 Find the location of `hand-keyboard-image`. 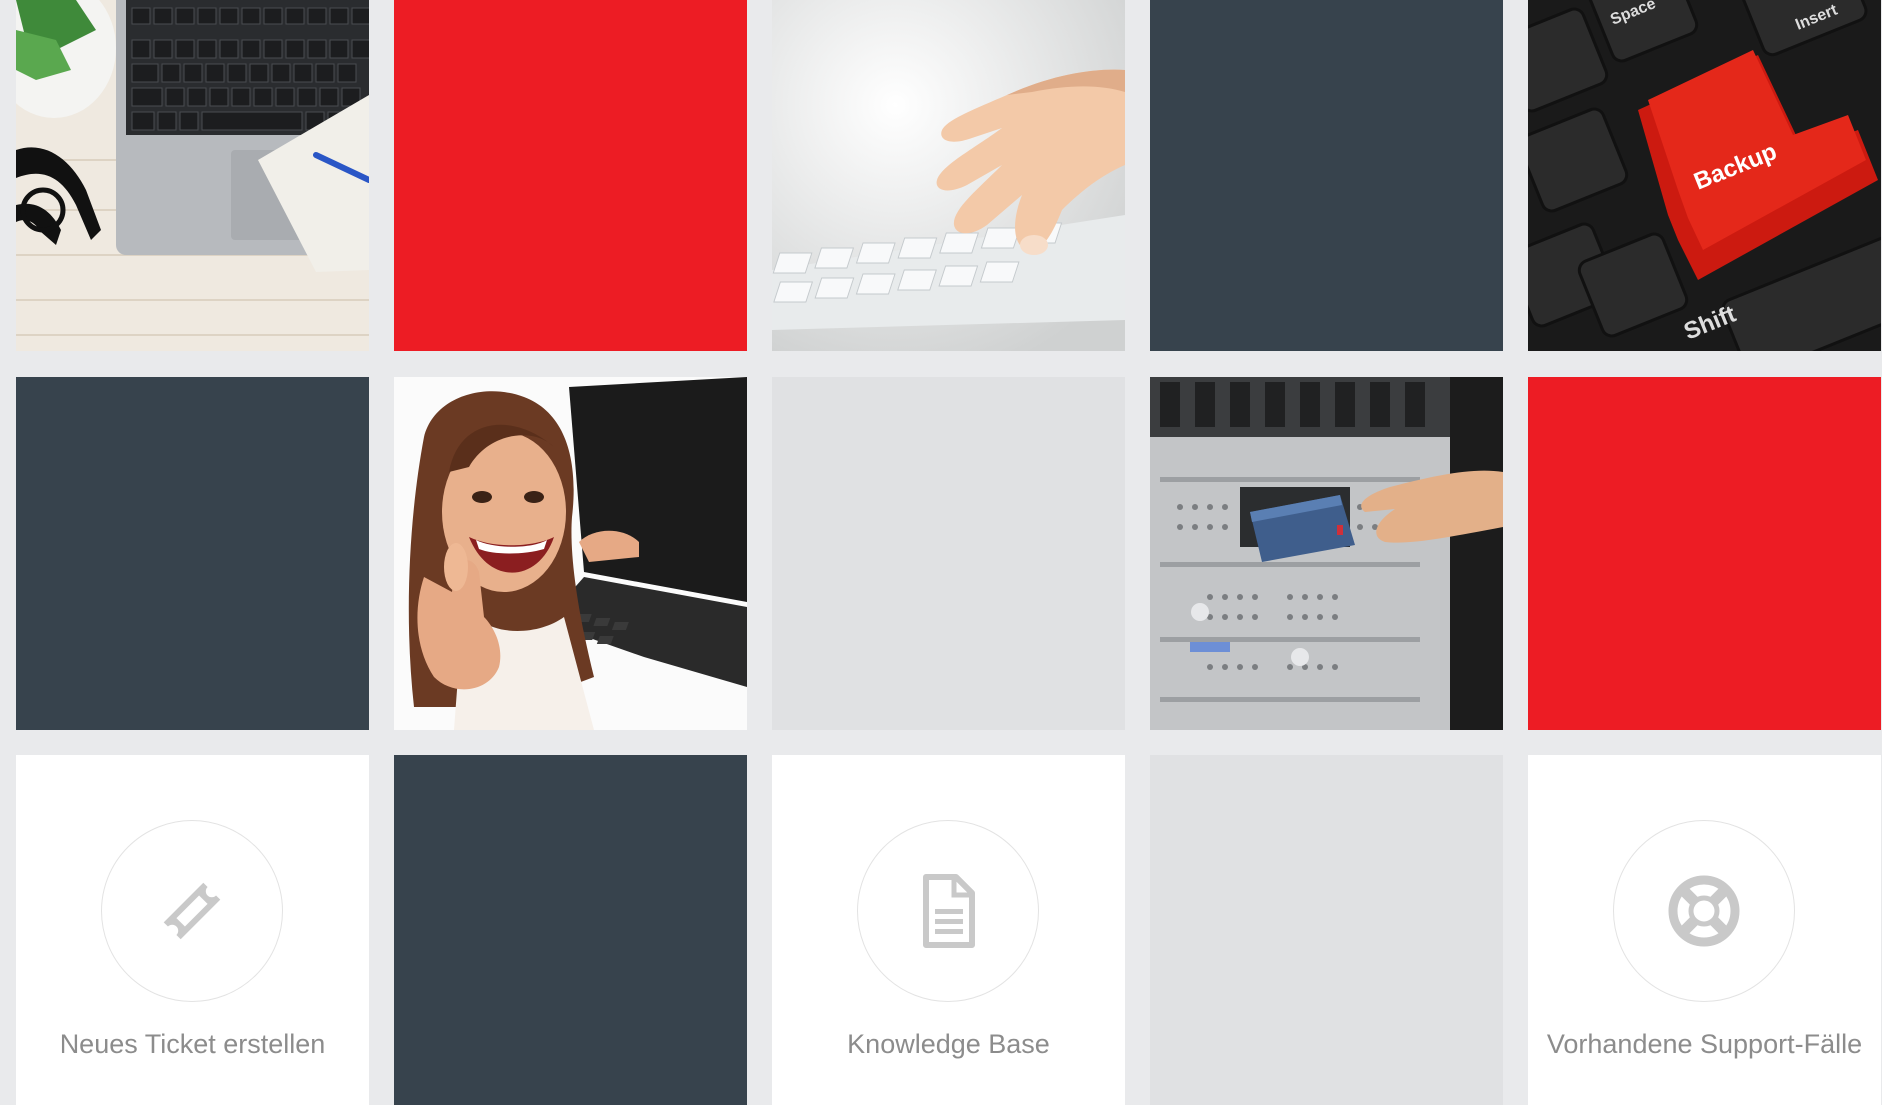

hand-keyboard-image is located at coordinates (948, 175).